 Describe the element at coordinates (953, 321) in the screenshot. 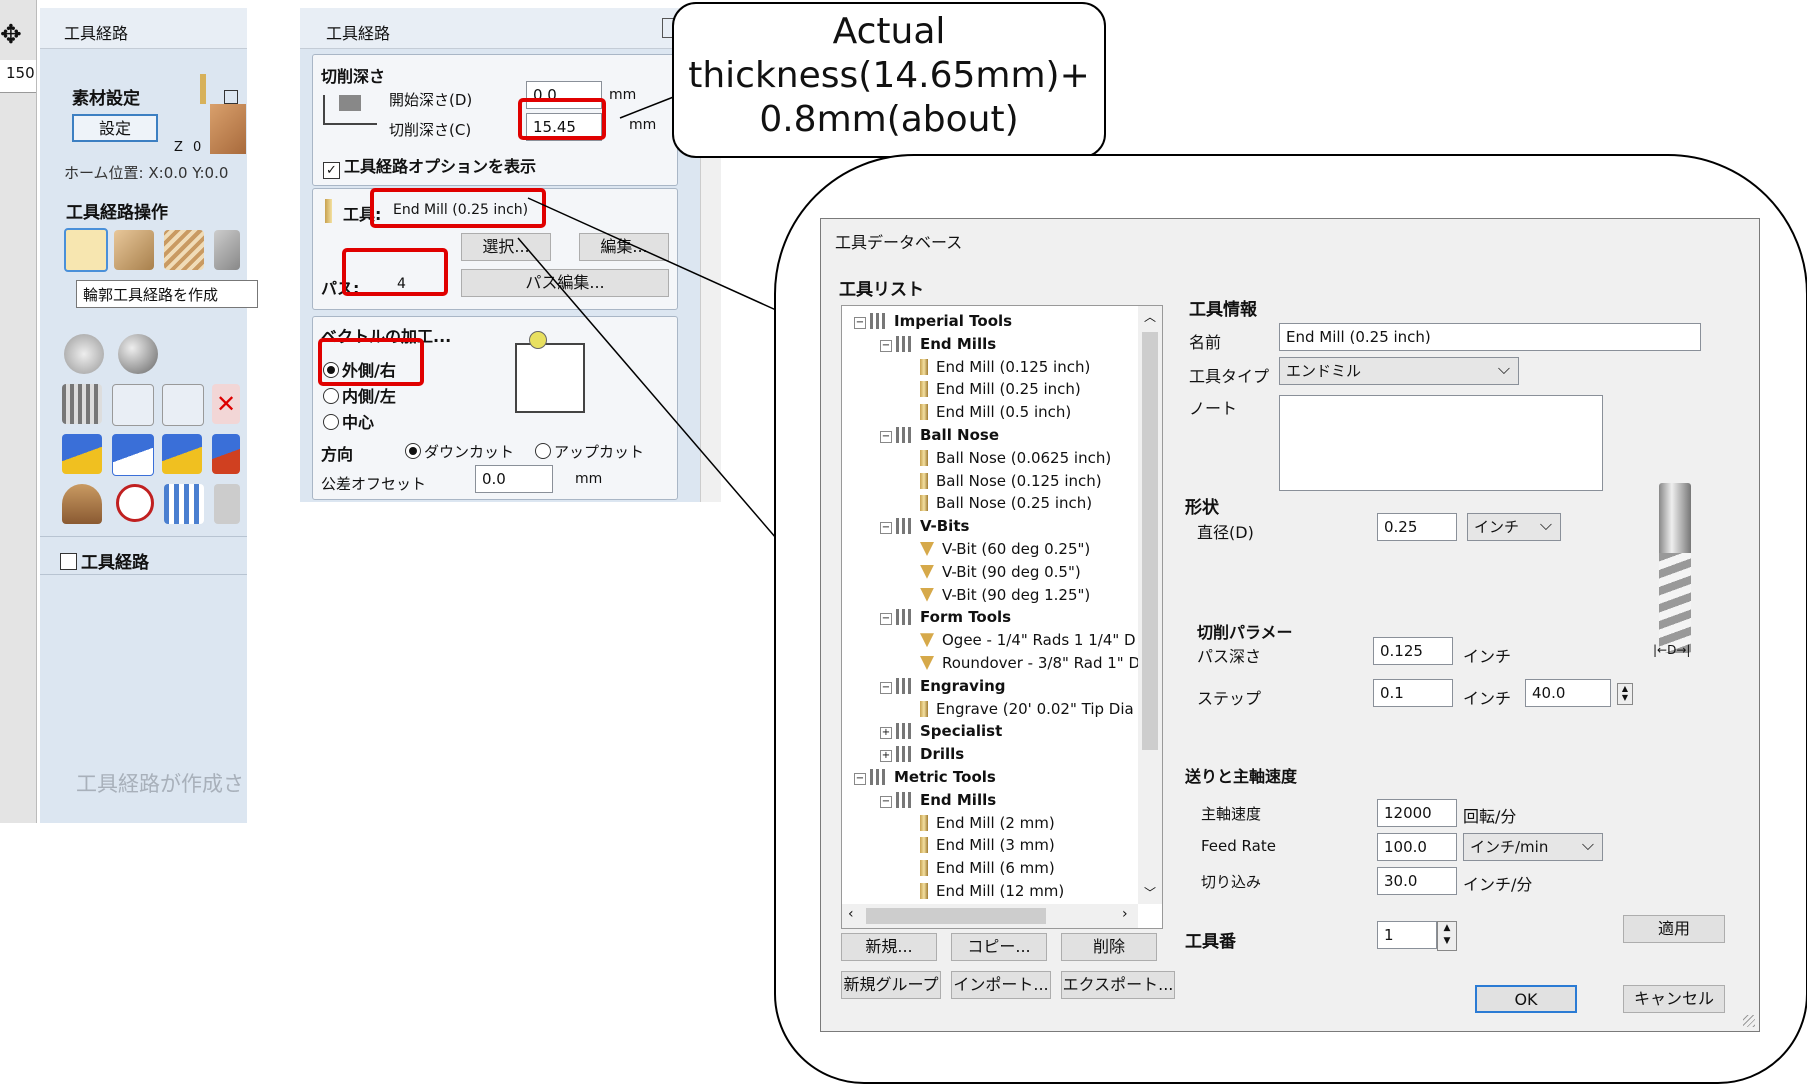

I see `tree-item-label: Imperial Tools` at that location.